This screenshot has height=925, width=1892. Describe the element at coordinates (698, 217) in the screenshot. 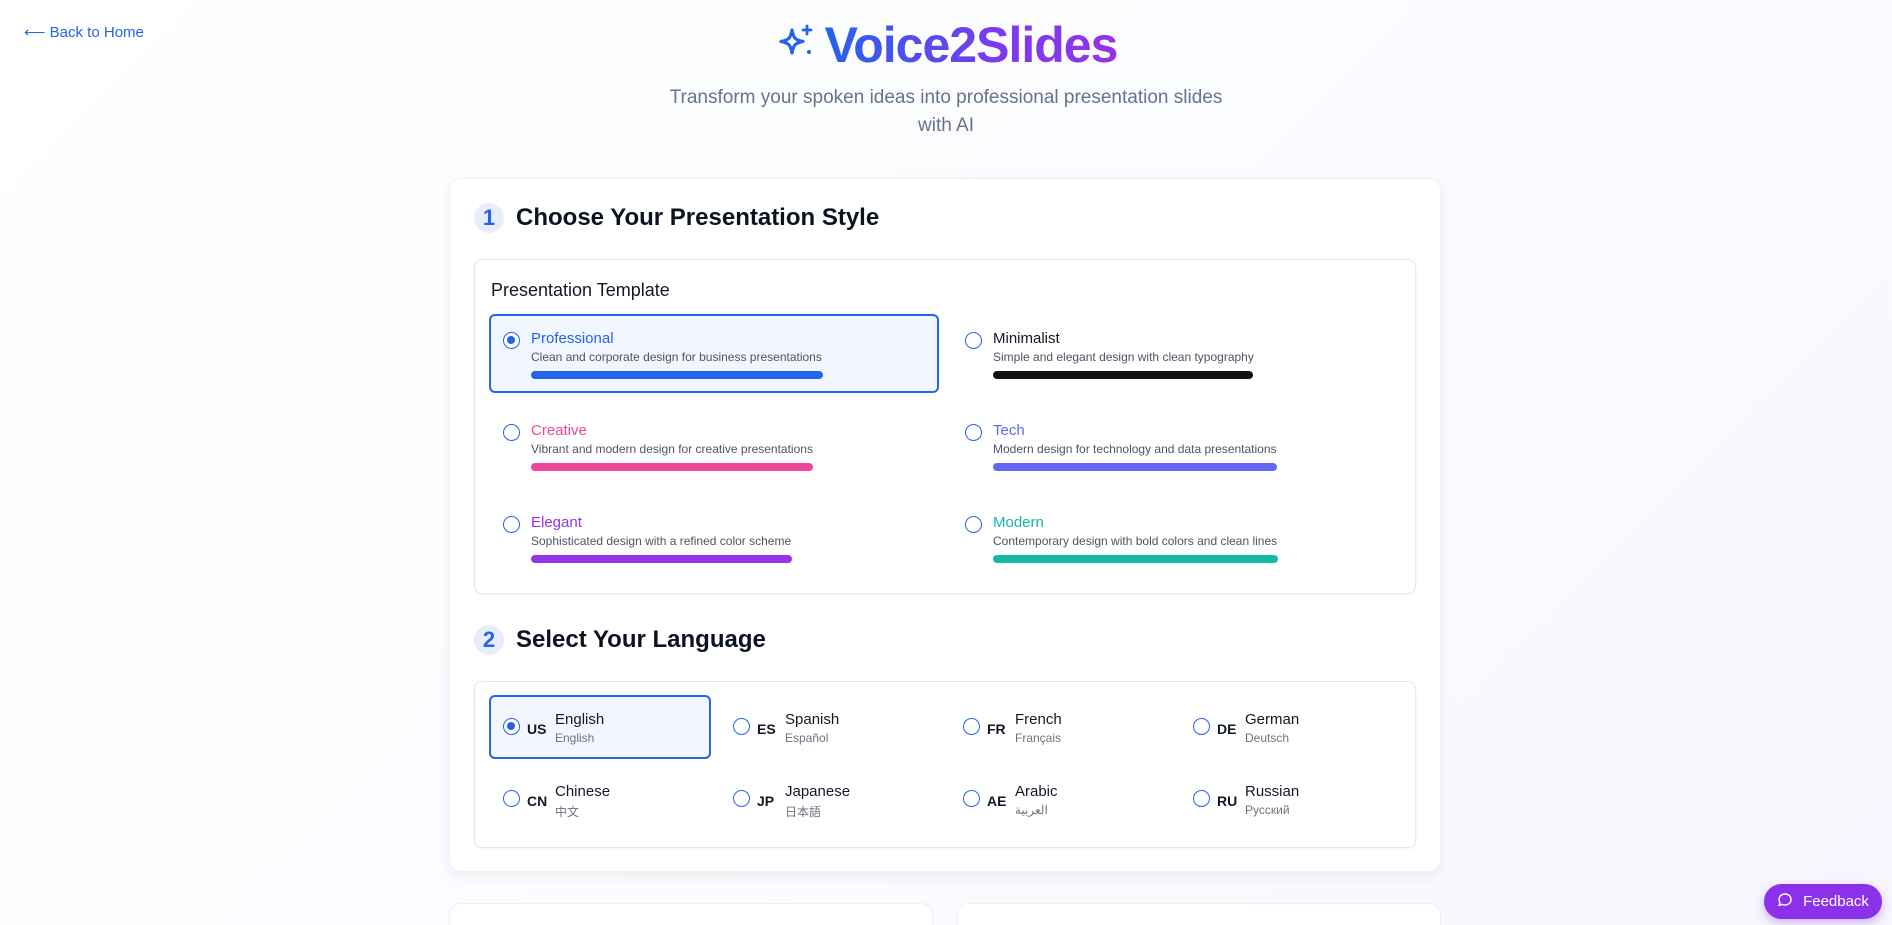

I see `step1-title: Choose Your Presentation Style` at that location.